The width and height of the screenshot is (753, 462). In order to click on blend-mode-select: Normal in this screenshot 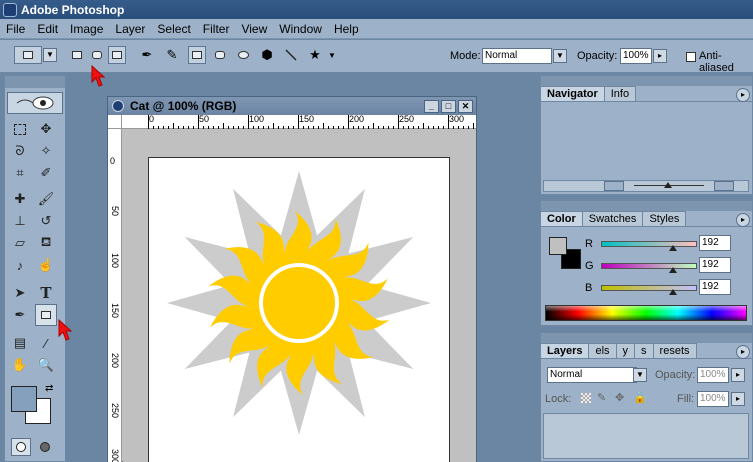, I will do `click(592, 375)`.